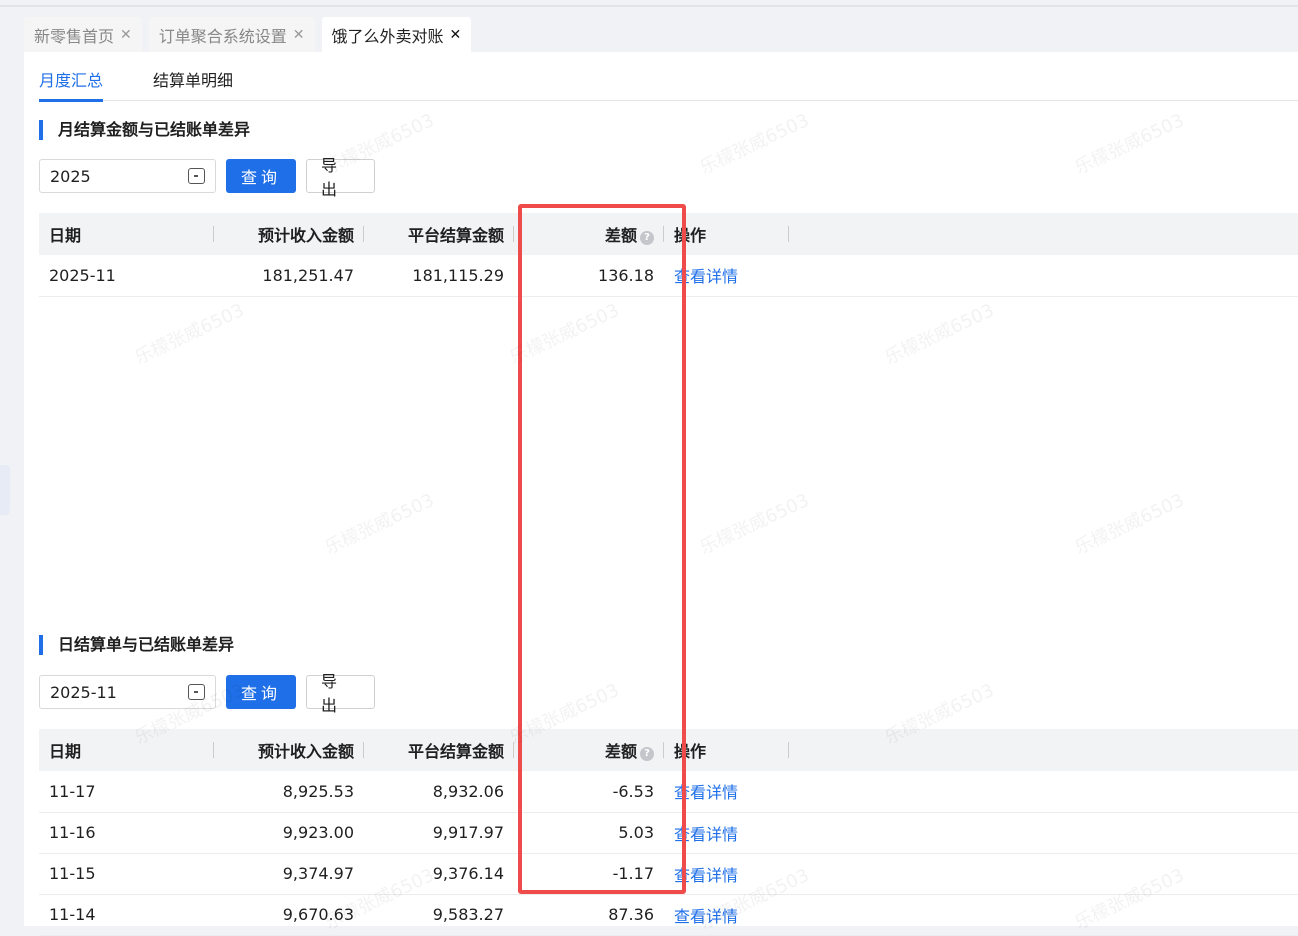 This screenshot has height=936, width=1298. I want to click on table-row: 11-14 9,670.63 9,583.27 87.36 查看详情, so click(668, 915).